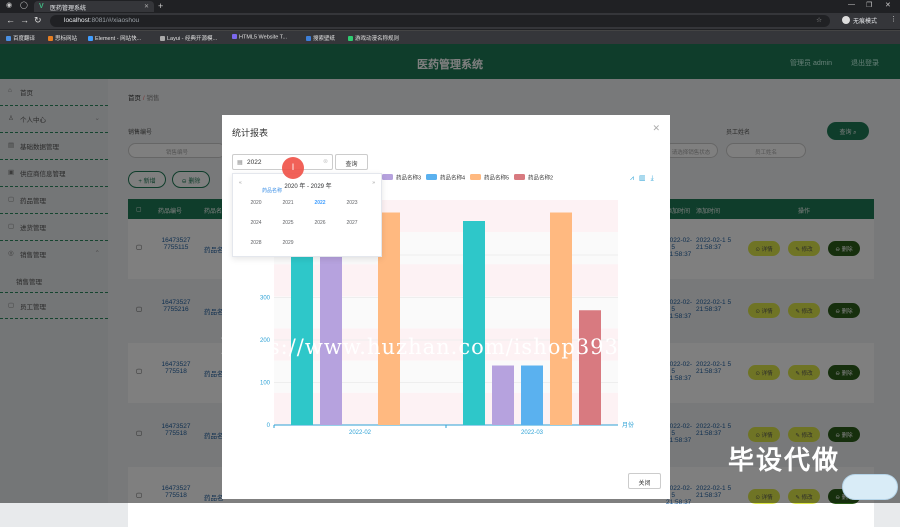  Describe the element at coordinates (10, 20) in the screenshot. I see `back-icon: ←` at that location.